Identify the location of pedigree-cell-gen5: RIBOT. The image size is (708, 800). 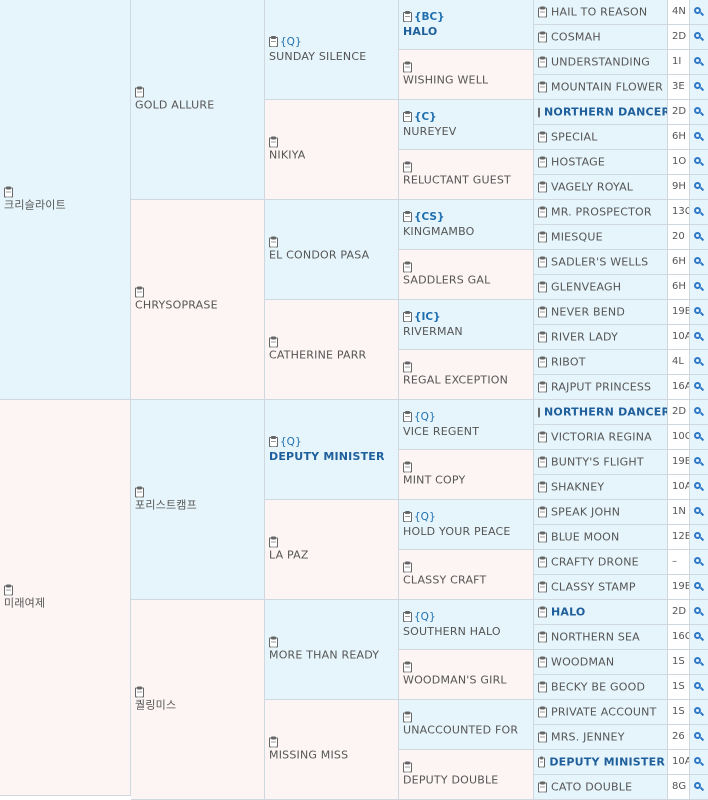
(601, 362).